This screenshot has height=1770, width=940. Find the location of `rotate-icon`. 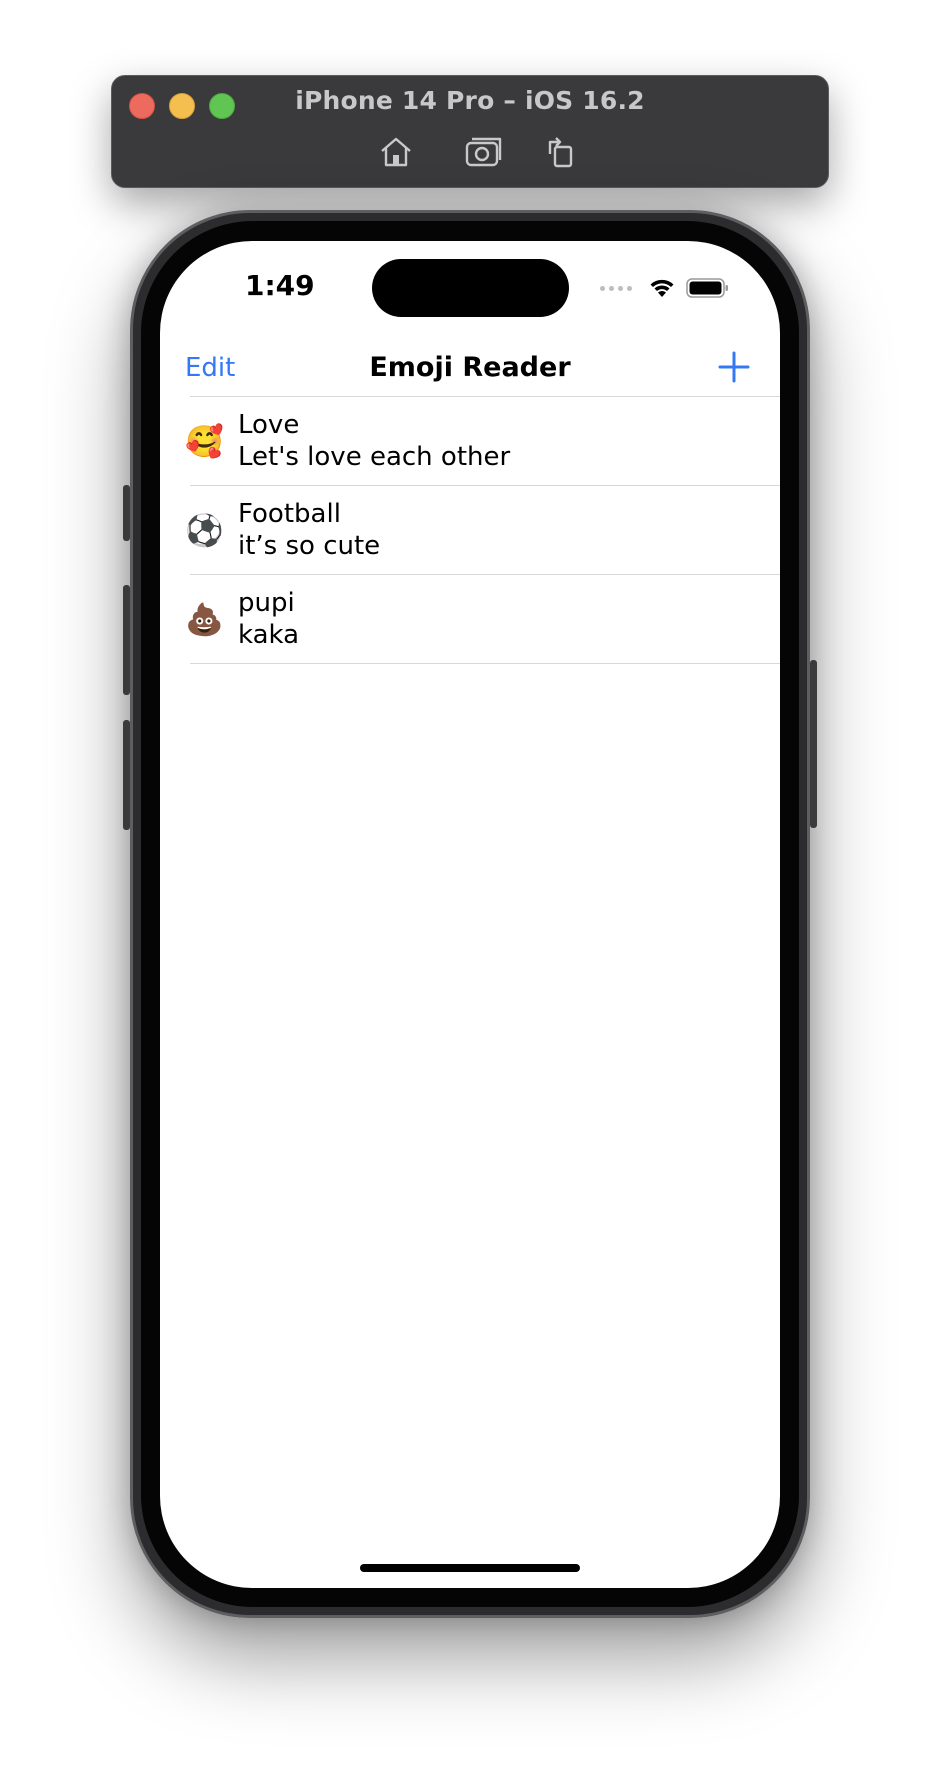

rotate-icon is located at coordinates (562, 152).